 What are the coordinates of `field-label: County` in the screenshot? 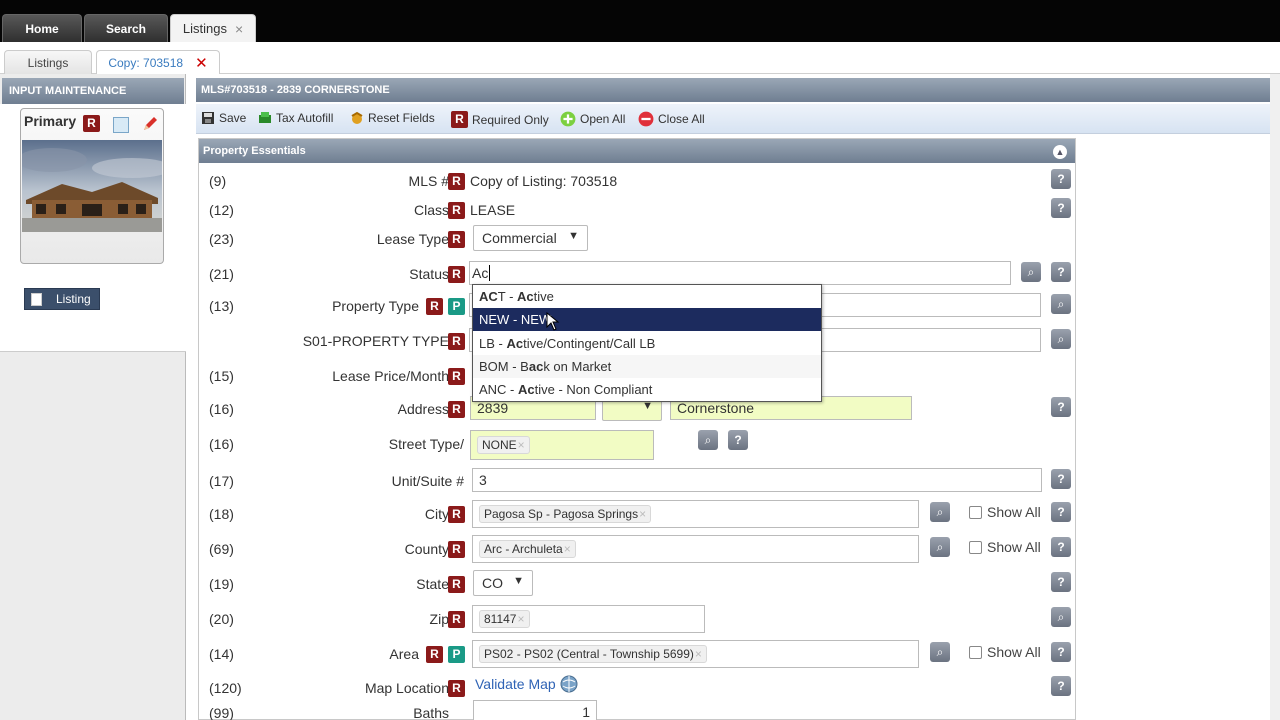 It's located at (426, 549).